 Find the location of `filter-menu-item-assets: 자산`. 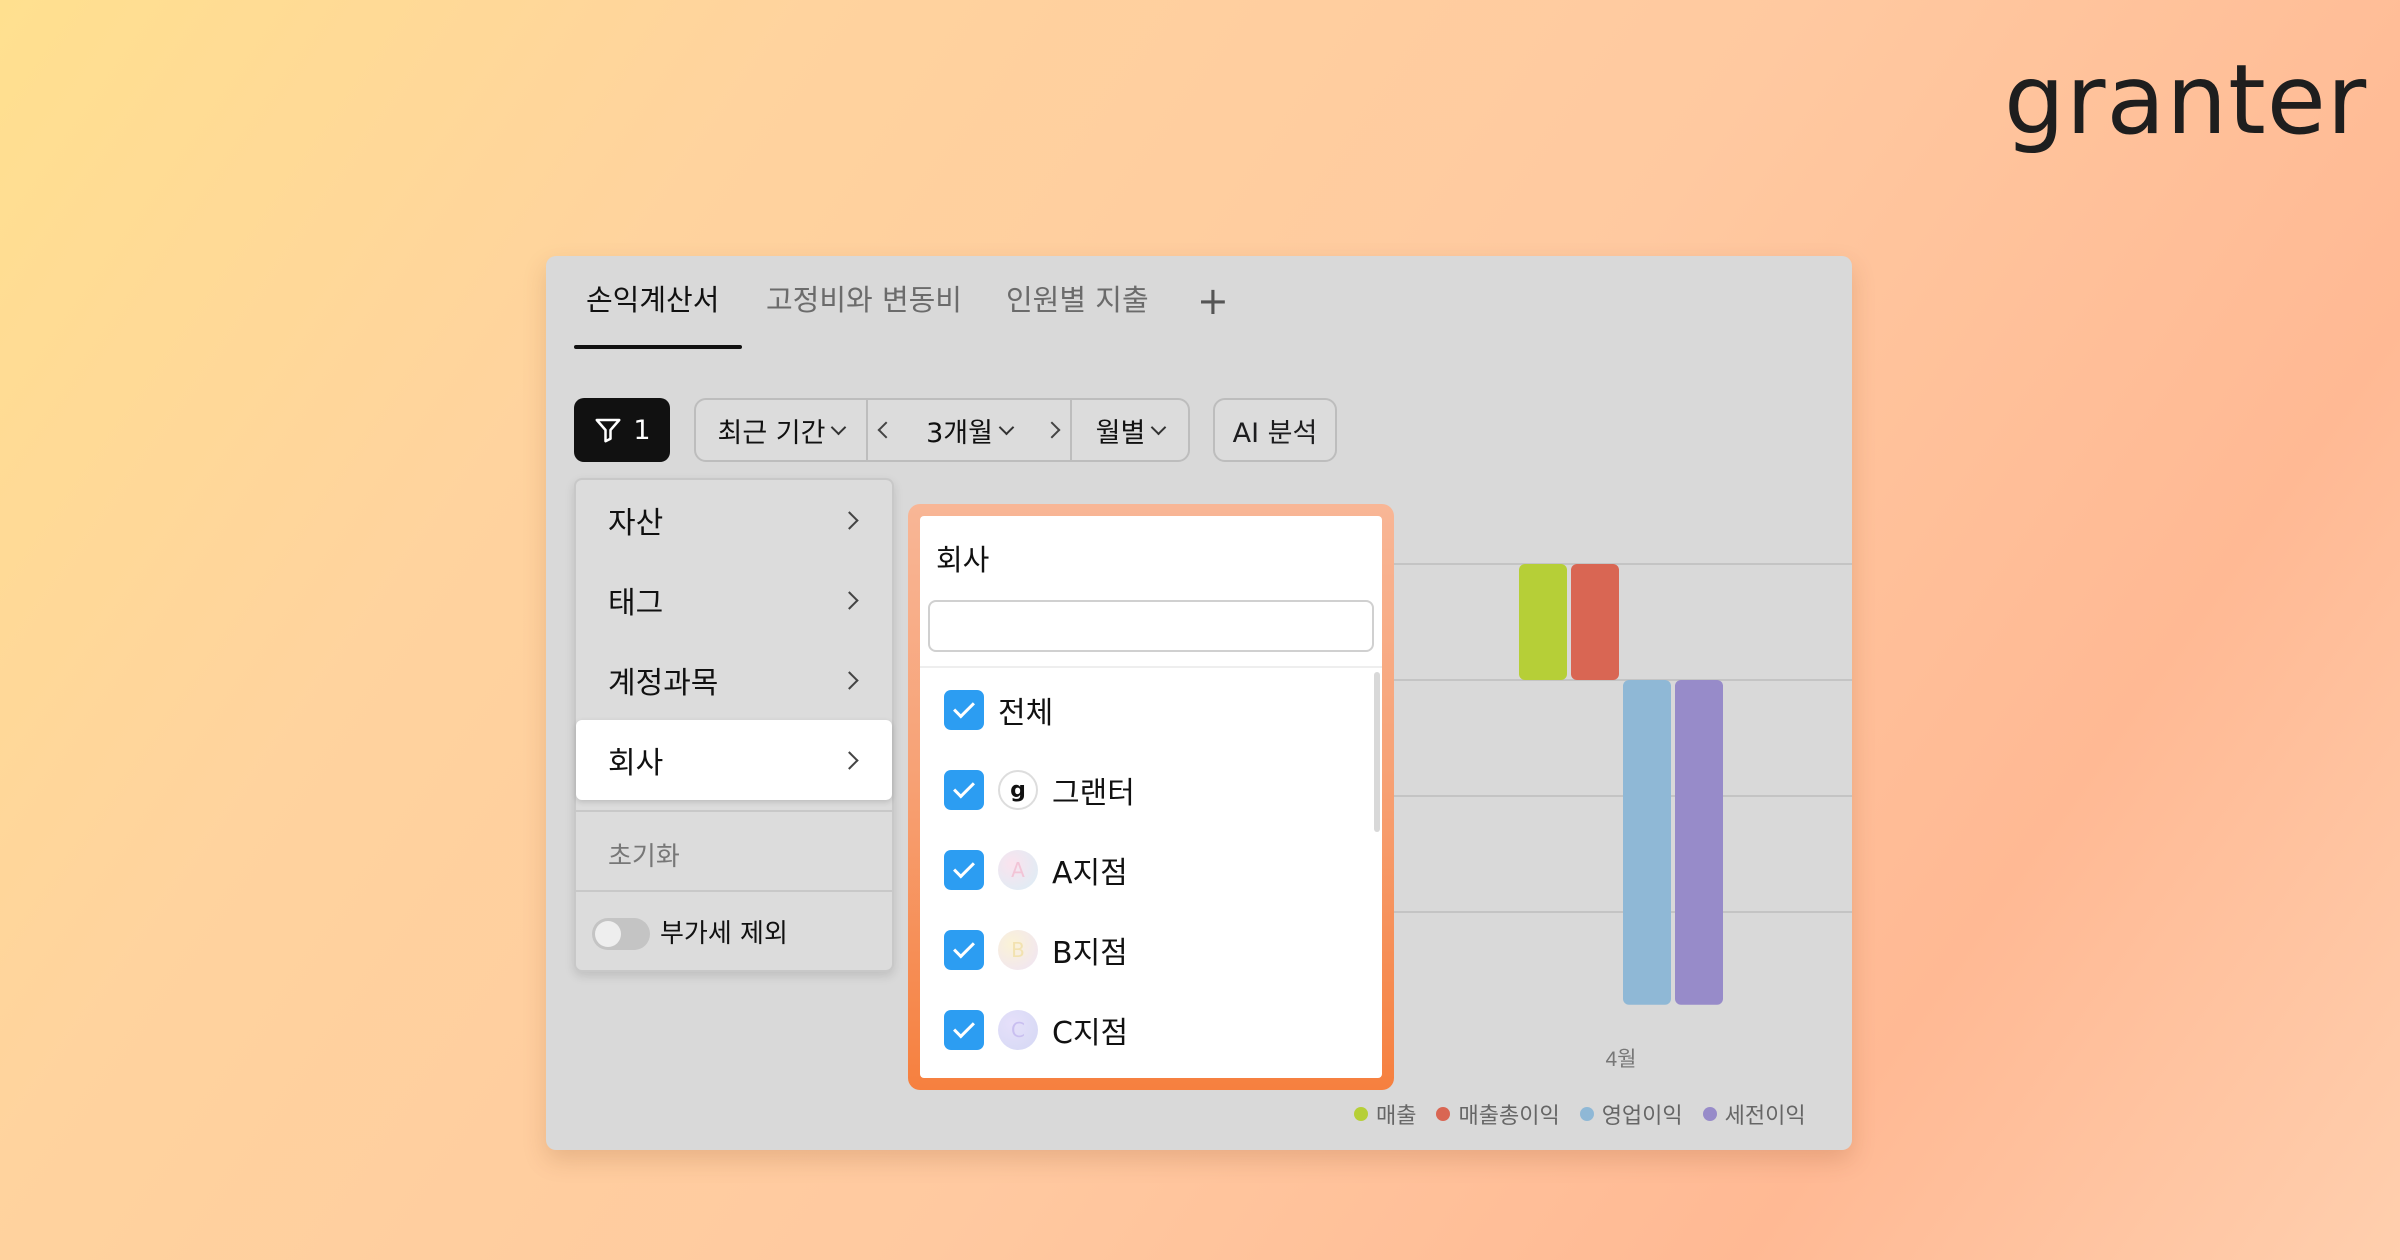

filter-menu-item-assets: 자산 is located at coordinates (734, 520).